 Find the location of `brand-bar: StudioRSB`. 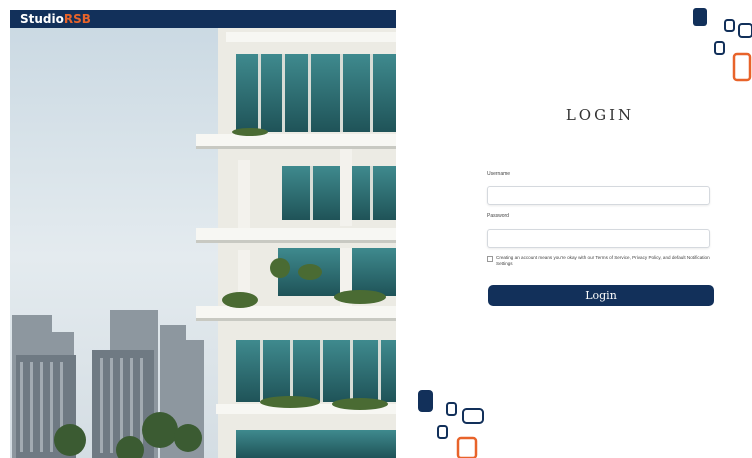

brand-bar: StudioRSB is located at coordinates (203, 19).